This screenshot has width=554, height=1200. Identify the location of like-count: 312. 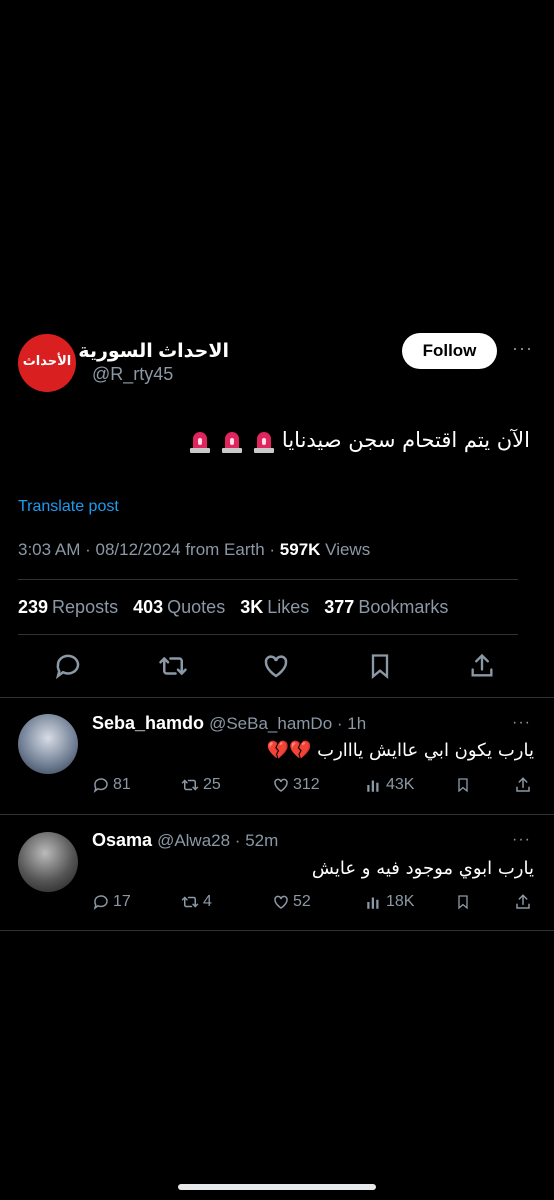
(296, 785).